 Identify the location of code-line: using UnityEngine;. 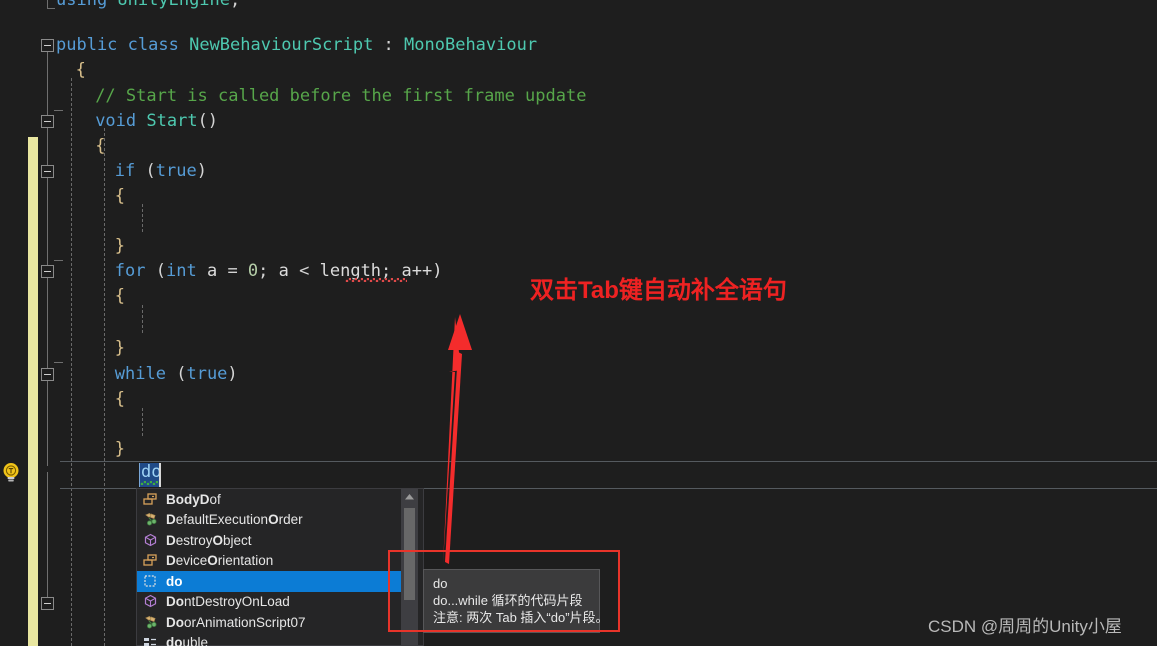
(148, 6).